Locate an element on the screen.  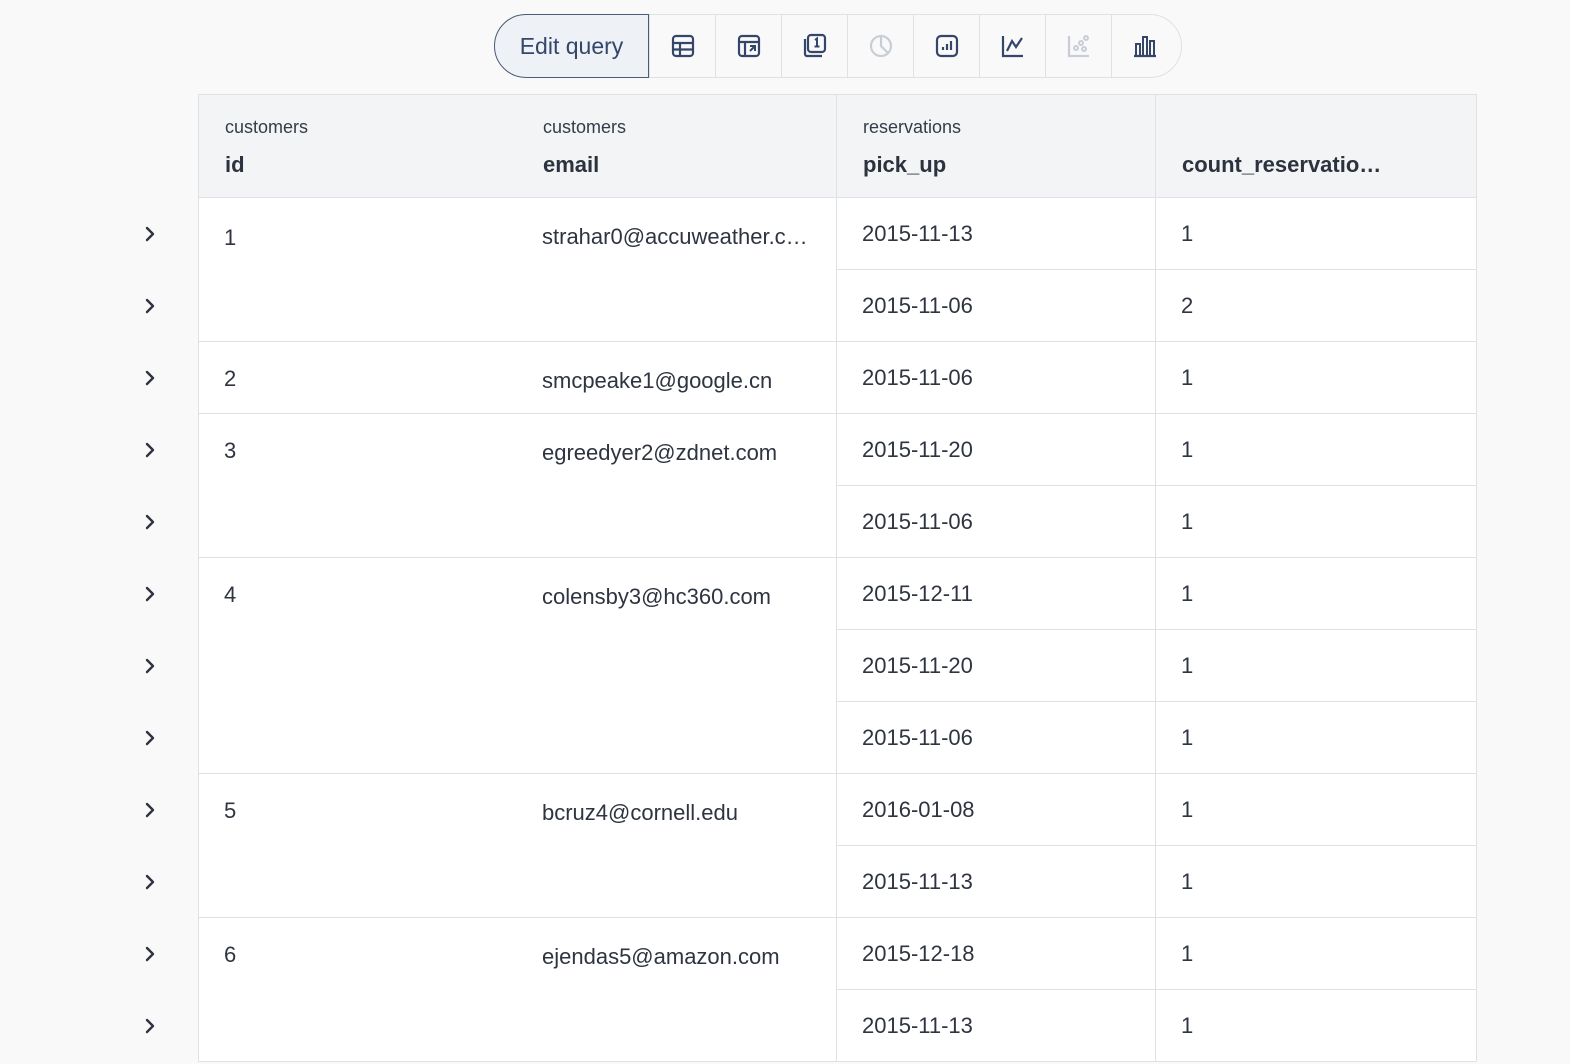
pivot-table-view-button is located at coordinates (748, 46).